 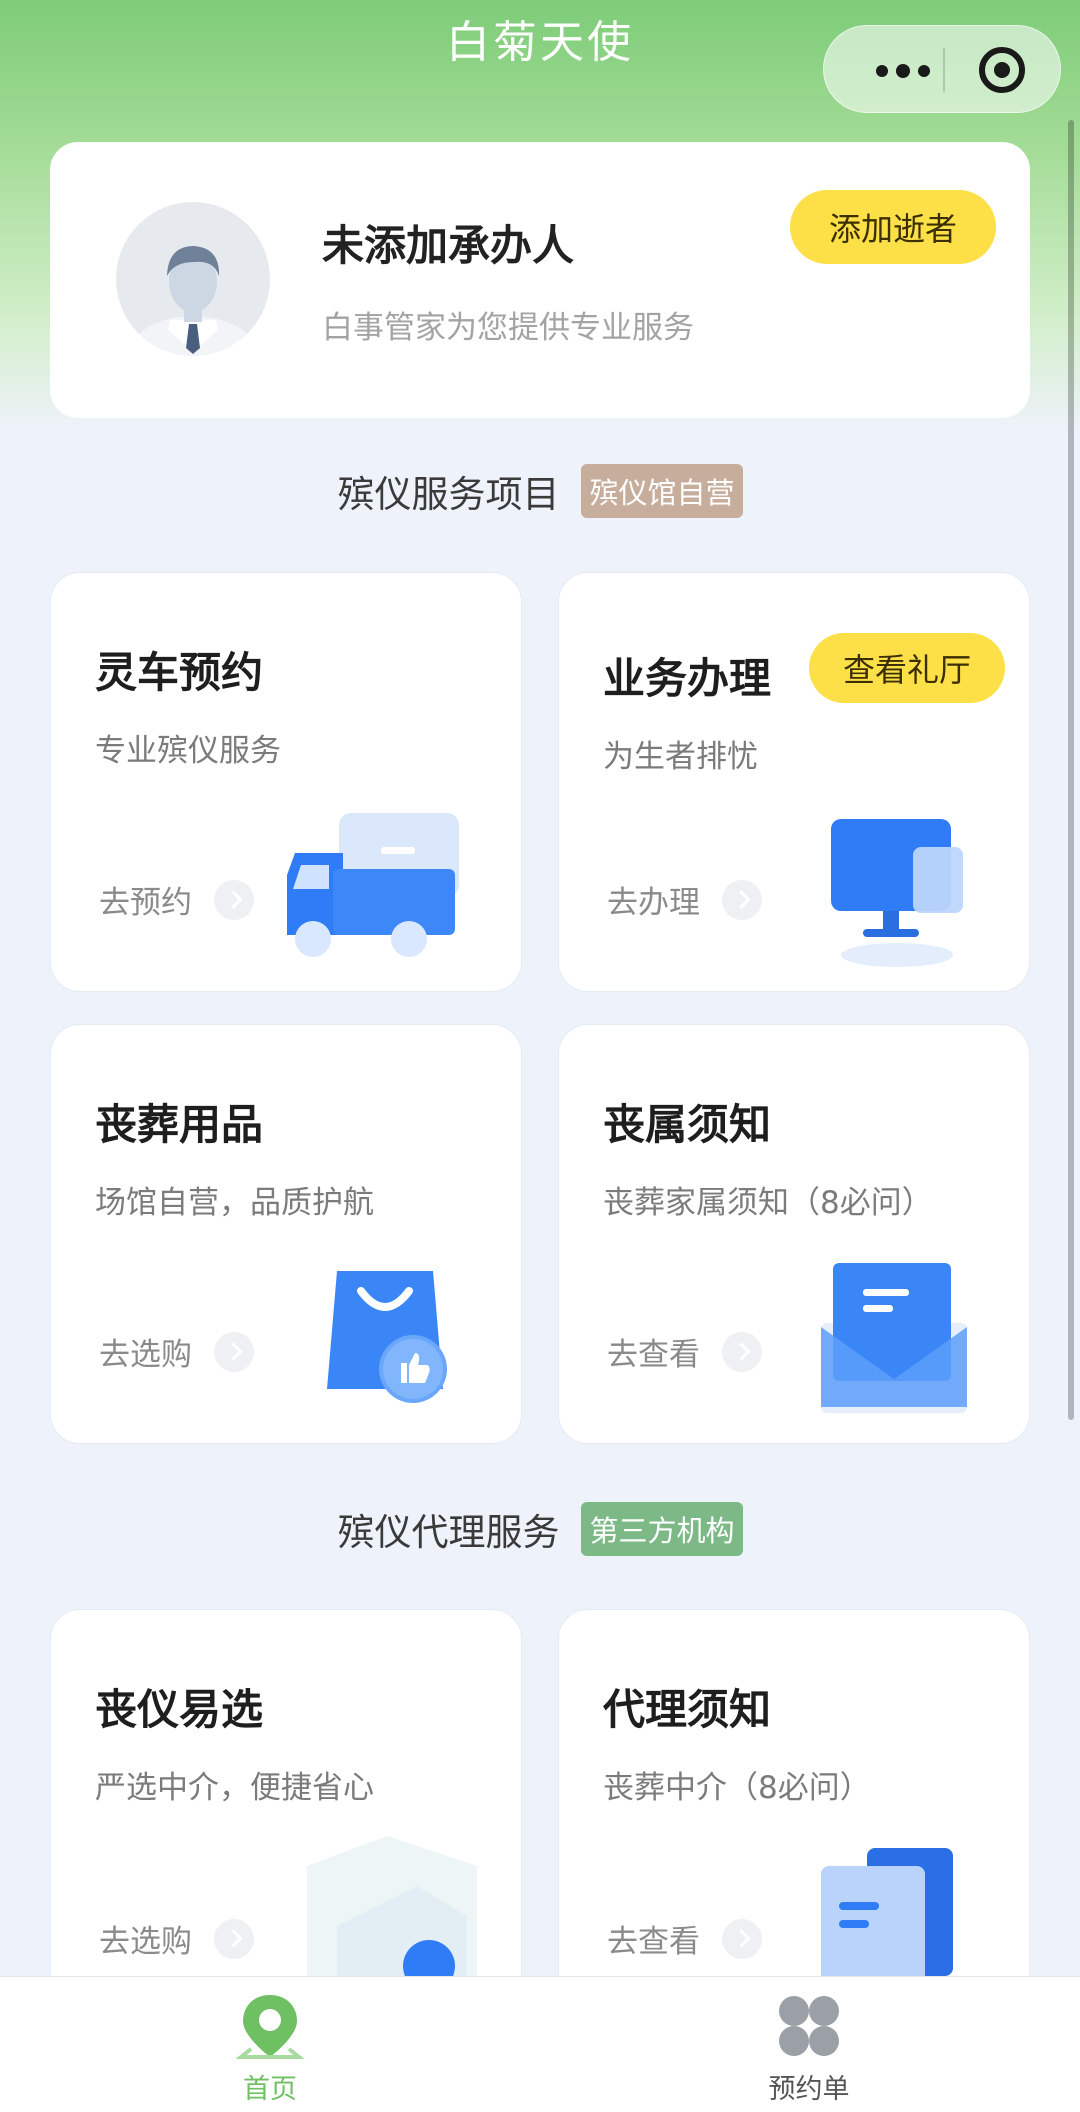 I want to click on card-easy-selection: 丧仪易选 严选中介，便捷省心 去选购, so click(x=286, y=1819).